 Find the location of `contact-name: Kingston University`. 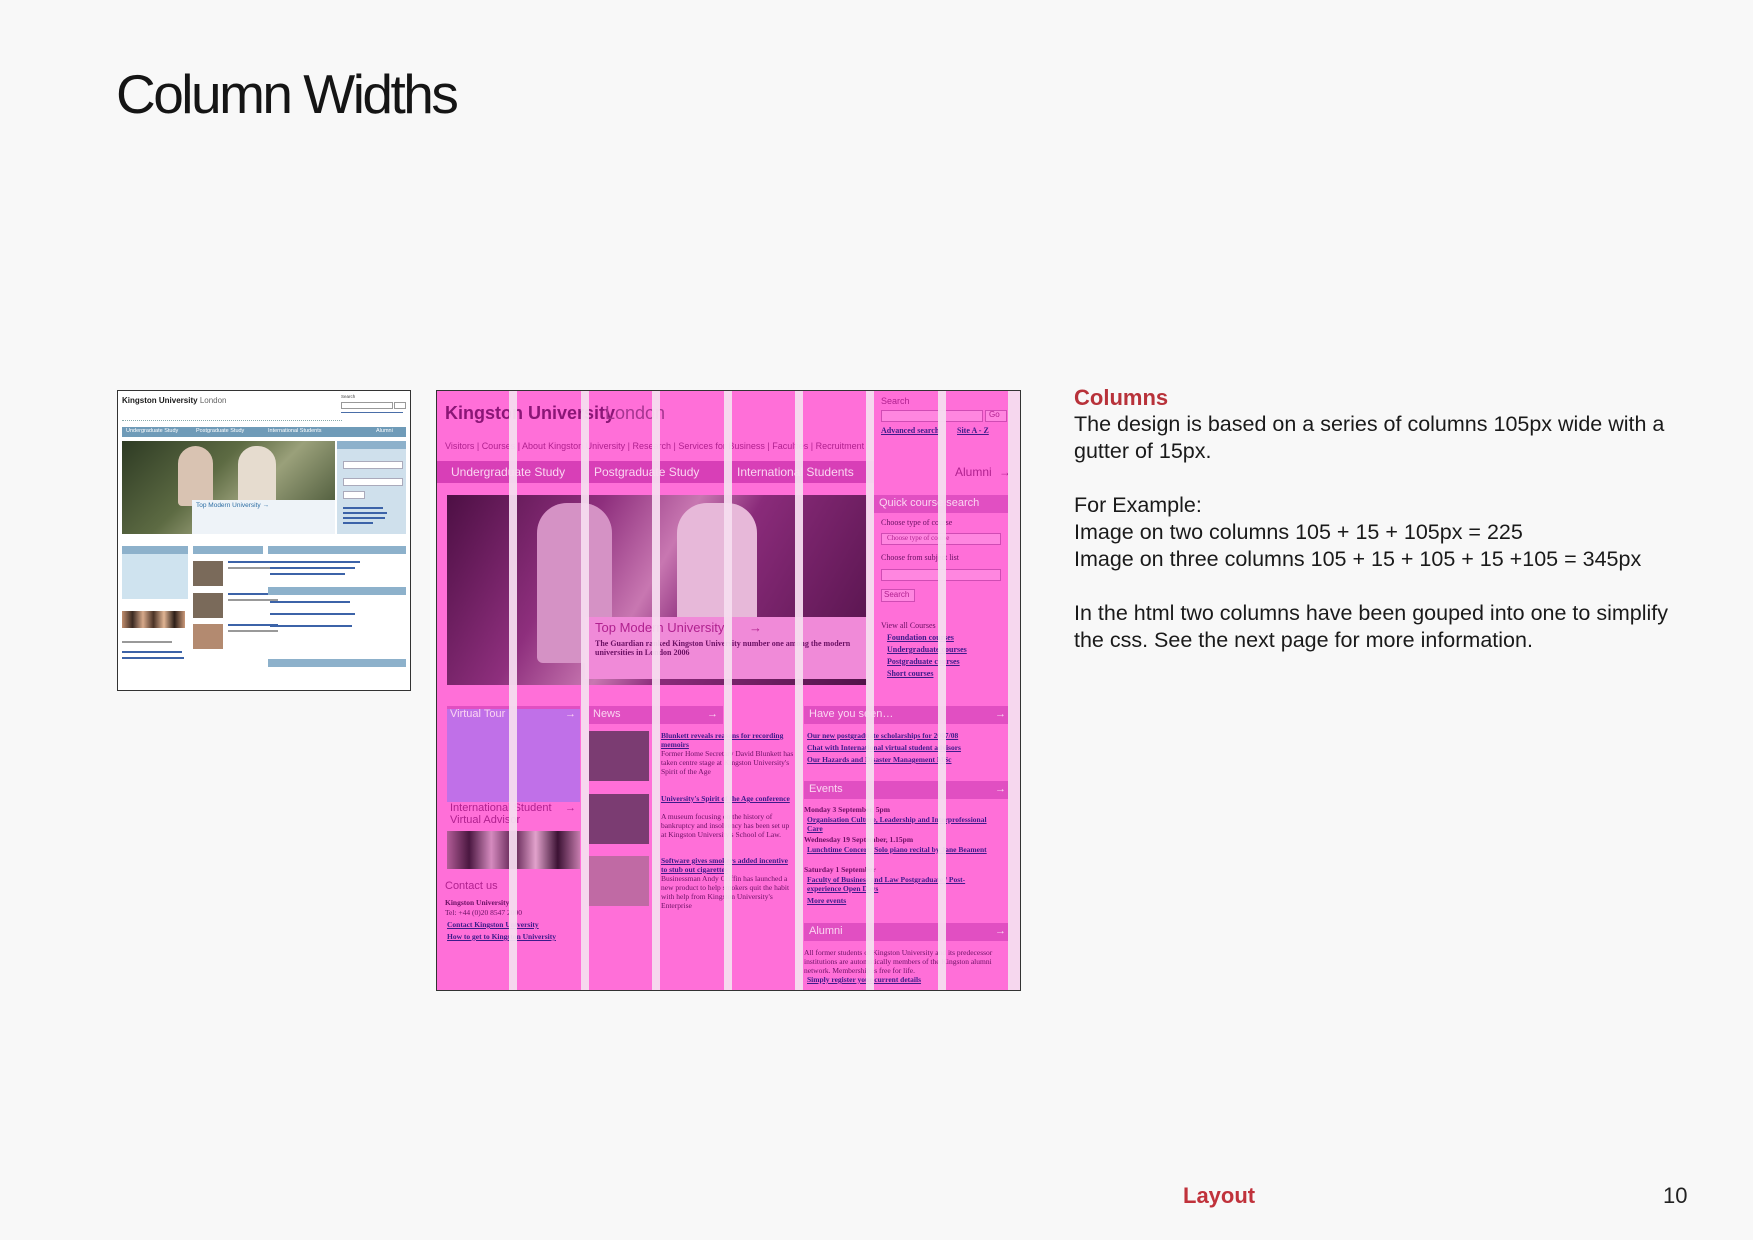

contact-name: Kingston University is located at coordinates (477, 902).